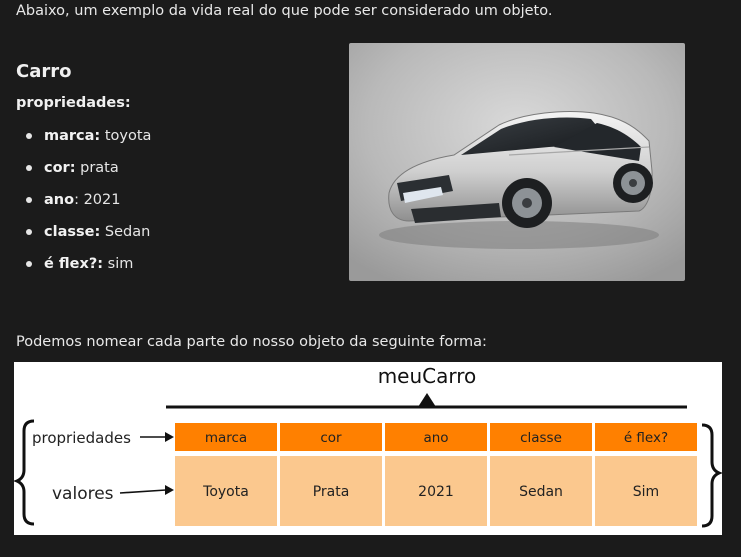 The width and height of the screenshot is (741, 557). I want to click on property-key: ano, so click(59, 200).